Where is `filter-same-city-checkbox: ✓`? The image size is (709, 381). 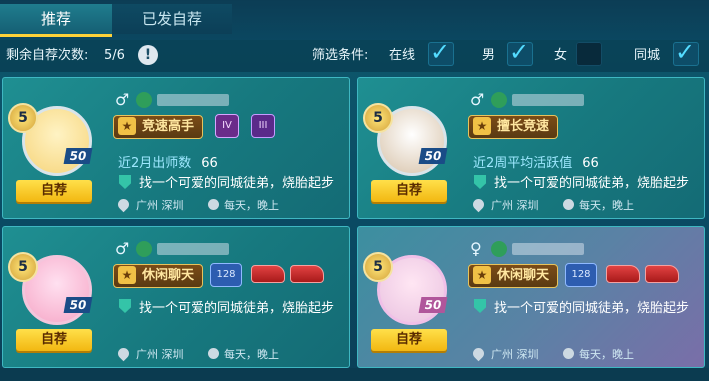 filter-same-city-checkbox: ✓ is located at coordinates (686, 52).